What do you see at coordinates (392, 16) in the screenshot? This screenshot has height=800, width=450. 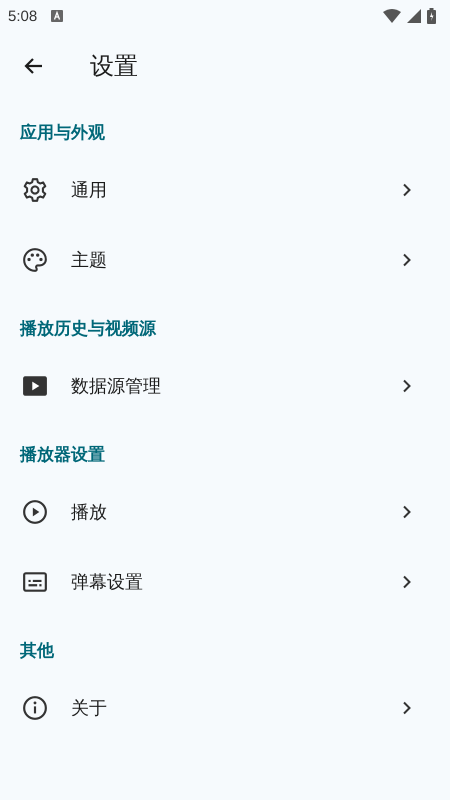 I see `wifi-icon` at bounding box center [392, 16].